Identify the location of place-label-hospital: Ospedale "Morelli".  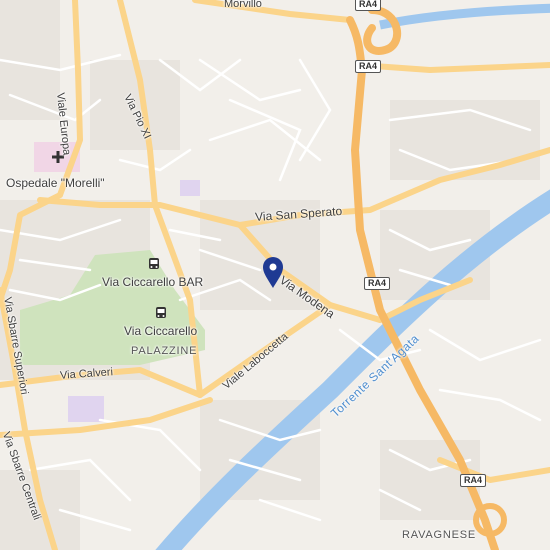
(55, 183).